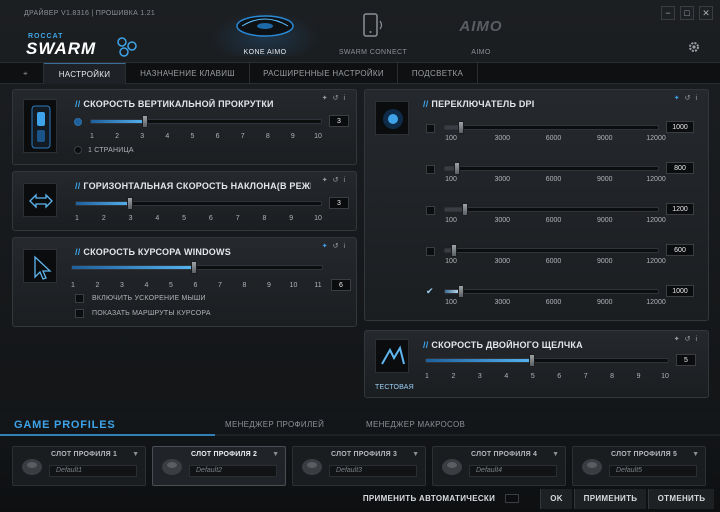 The width and height of the screenshot is (720, 512). What do you see at coordinates (680, 168) in the screenshot?
I see `dpi-level-value: 800` at bounding box center [680, 168].